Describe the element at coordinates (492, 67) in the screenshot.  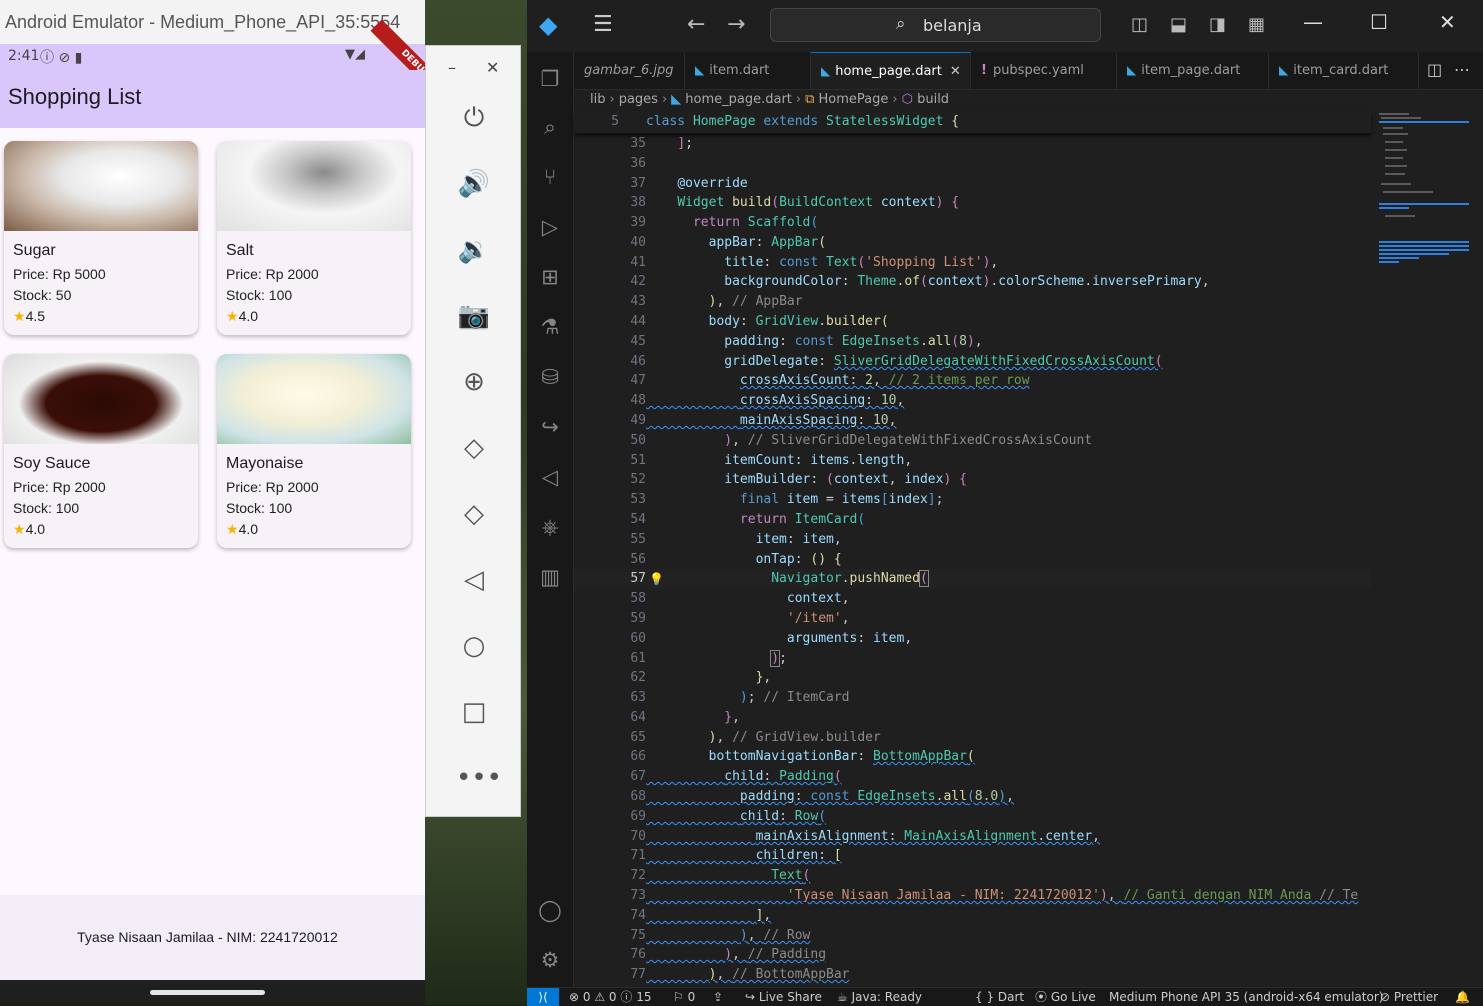
I see `close-button: ✕` at that location.